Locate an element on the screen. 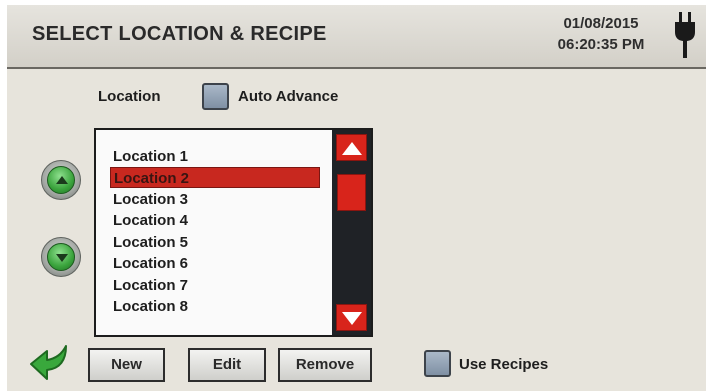  page-title: SELECT LOCATION & RECIPE is located at coordinates (179, 34).